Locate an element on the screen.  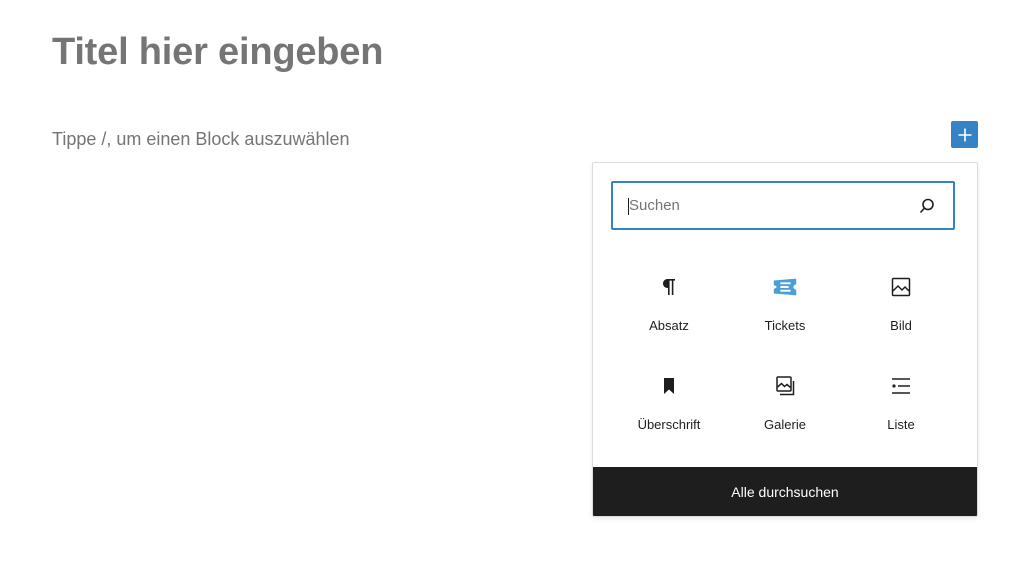
block-item-ueberschrift: Überschrift is located at coordinates (669, 401).